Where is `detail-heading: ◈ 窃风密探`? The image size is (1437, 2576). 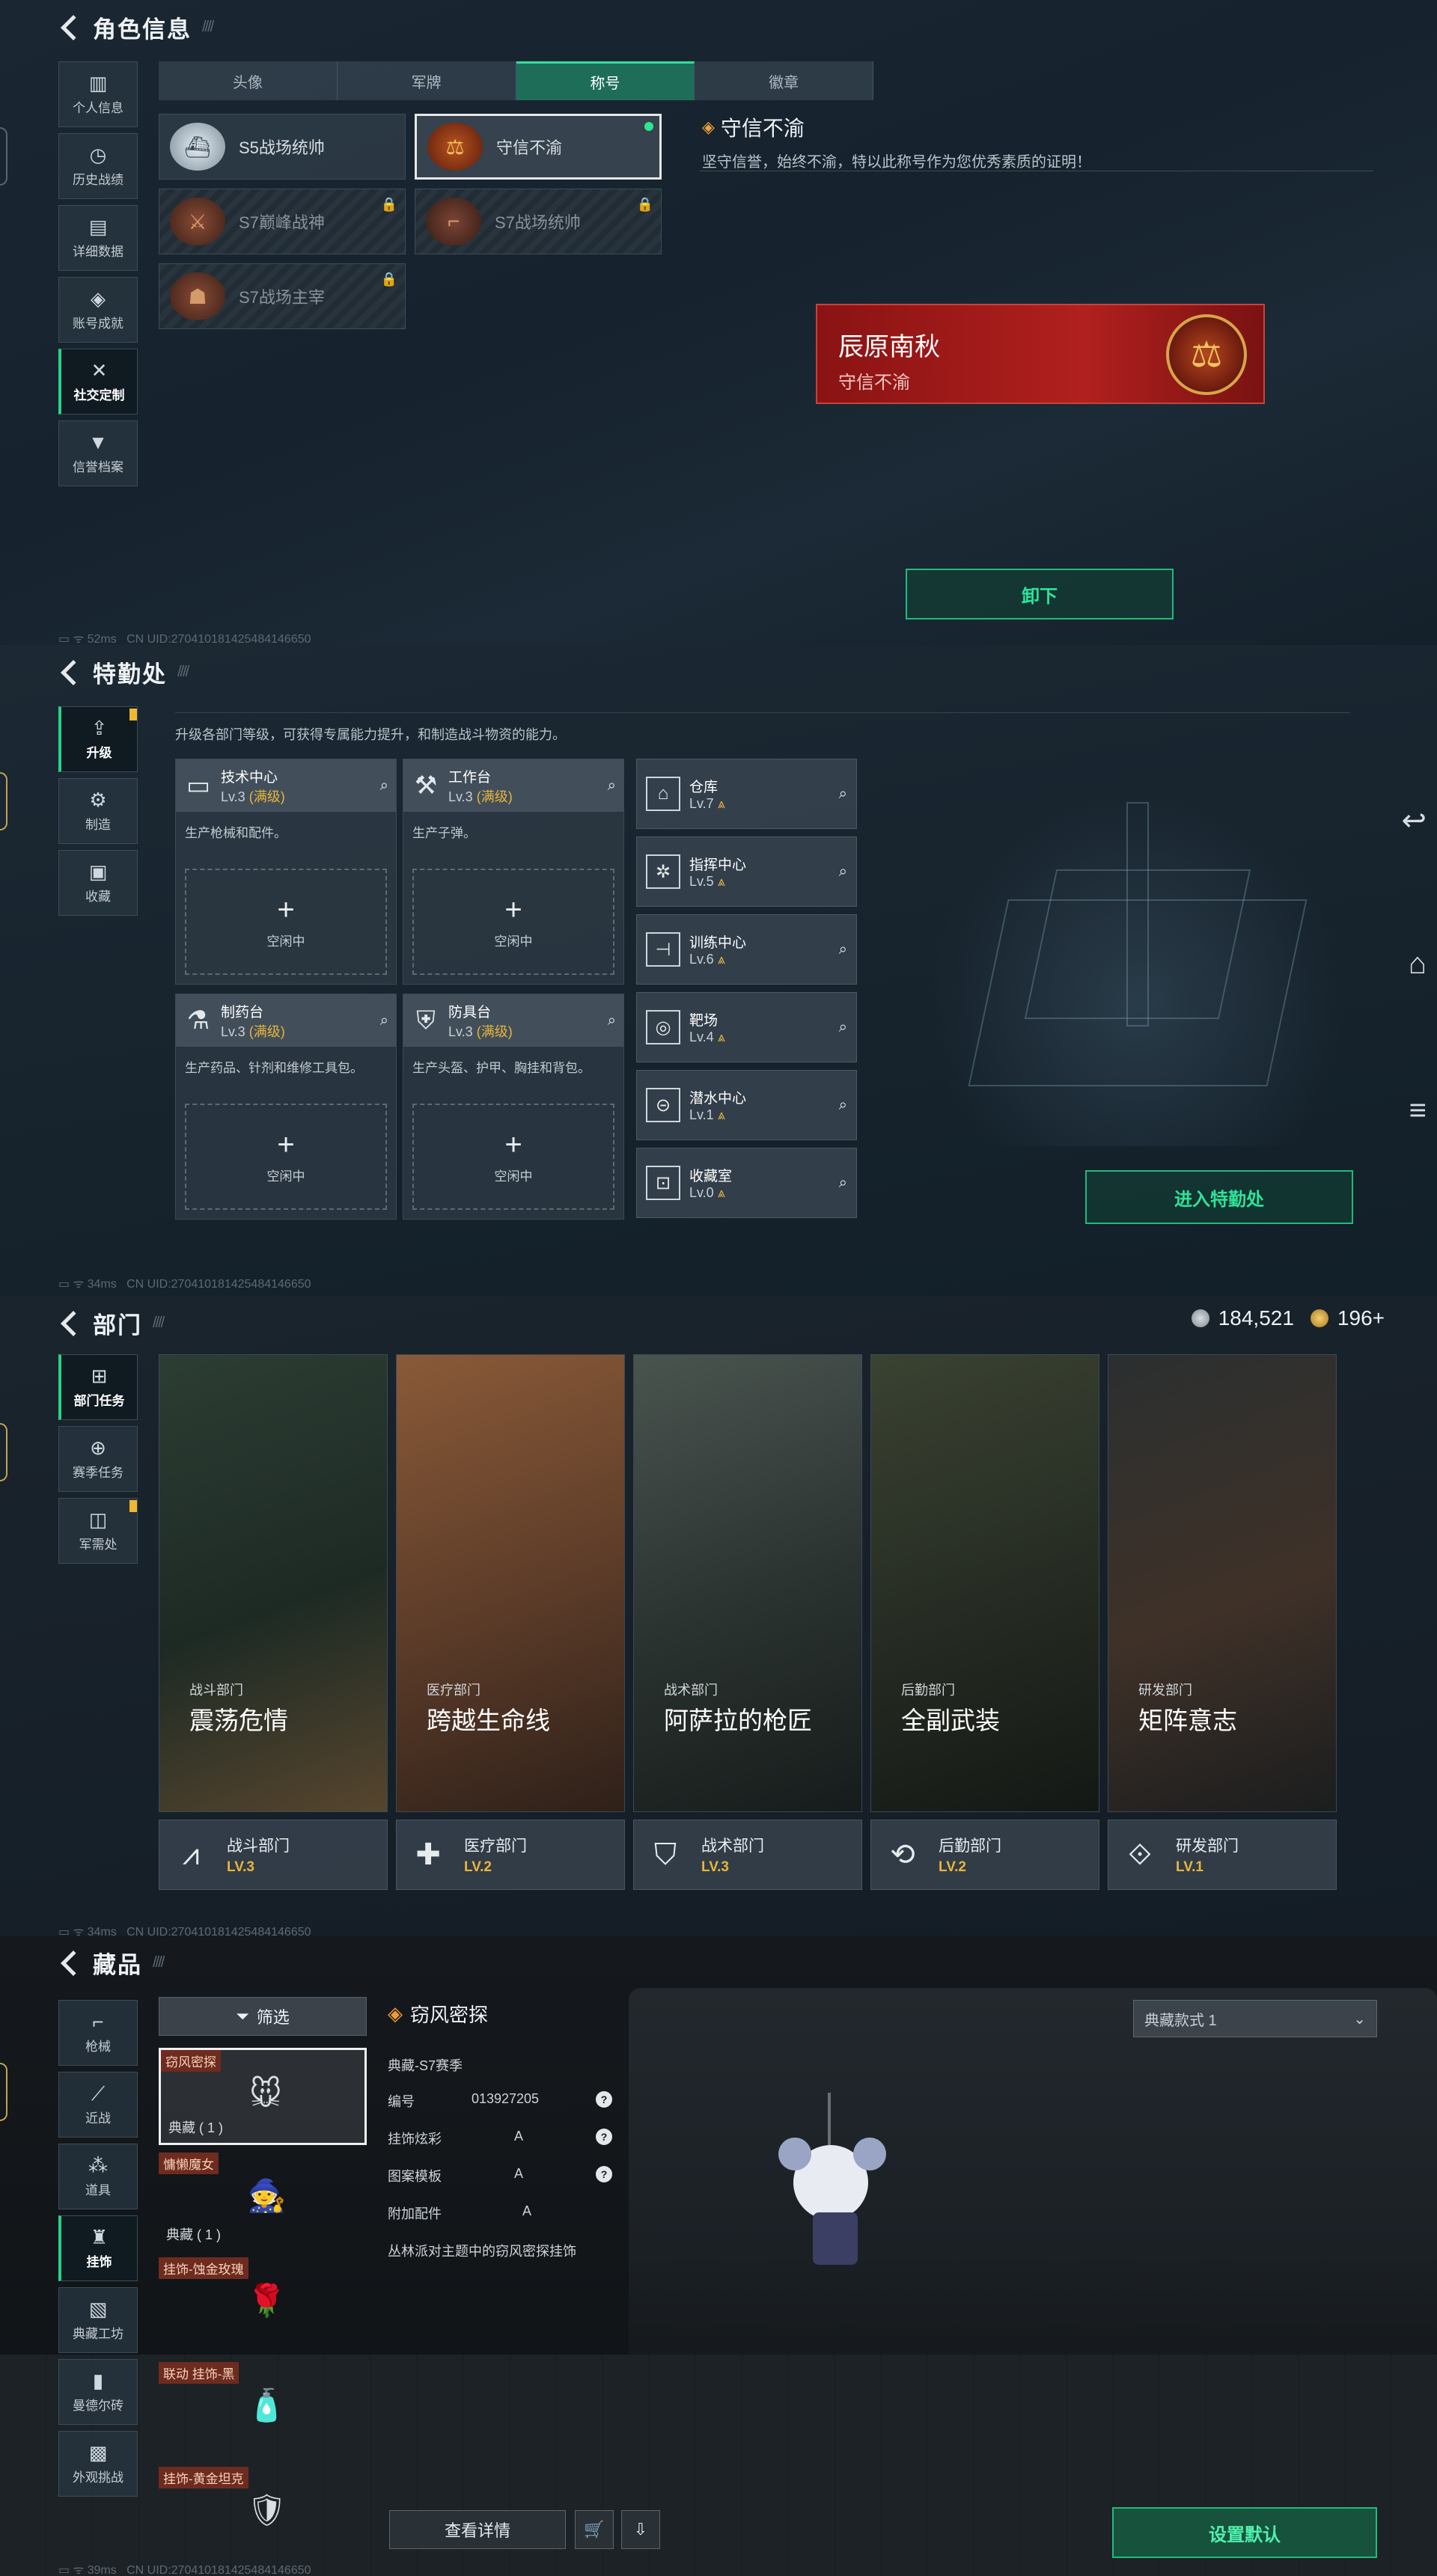
detail-heading: ◈ 窃风密探 is located at coordinates (515, 2014).